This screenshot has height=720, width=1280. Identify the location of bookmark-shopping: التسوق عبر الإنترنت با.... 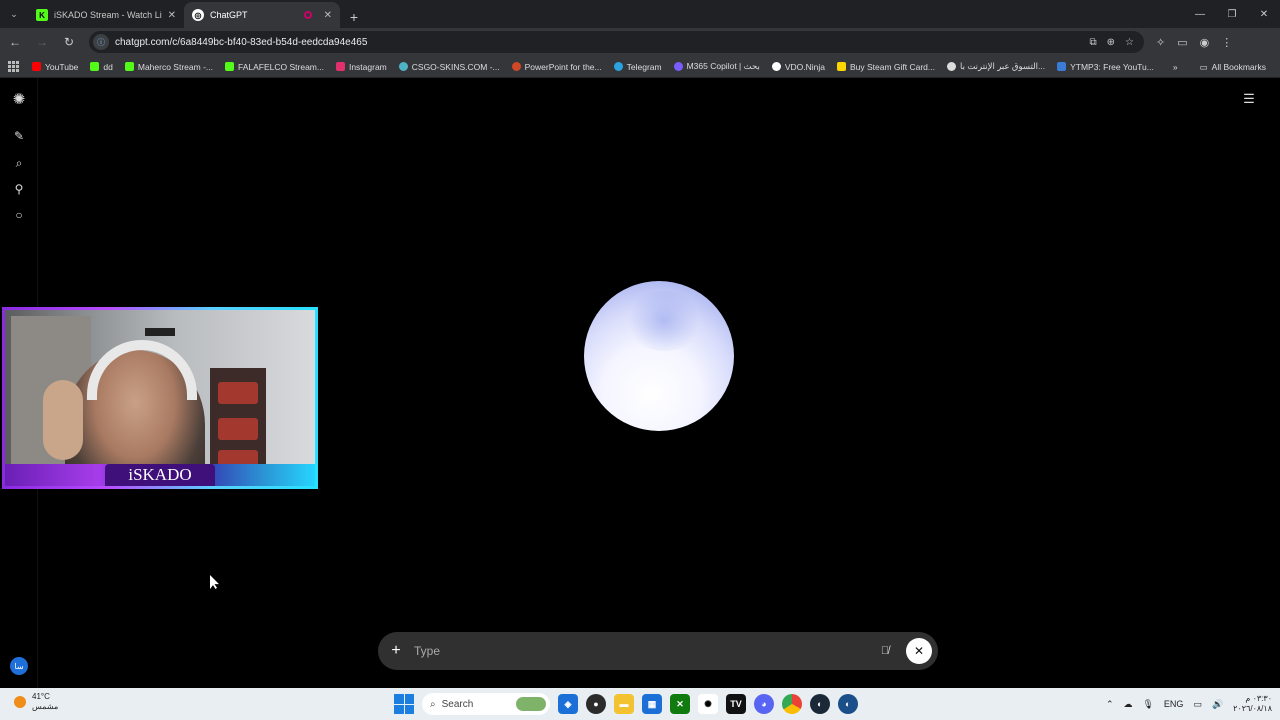
(996, 66).